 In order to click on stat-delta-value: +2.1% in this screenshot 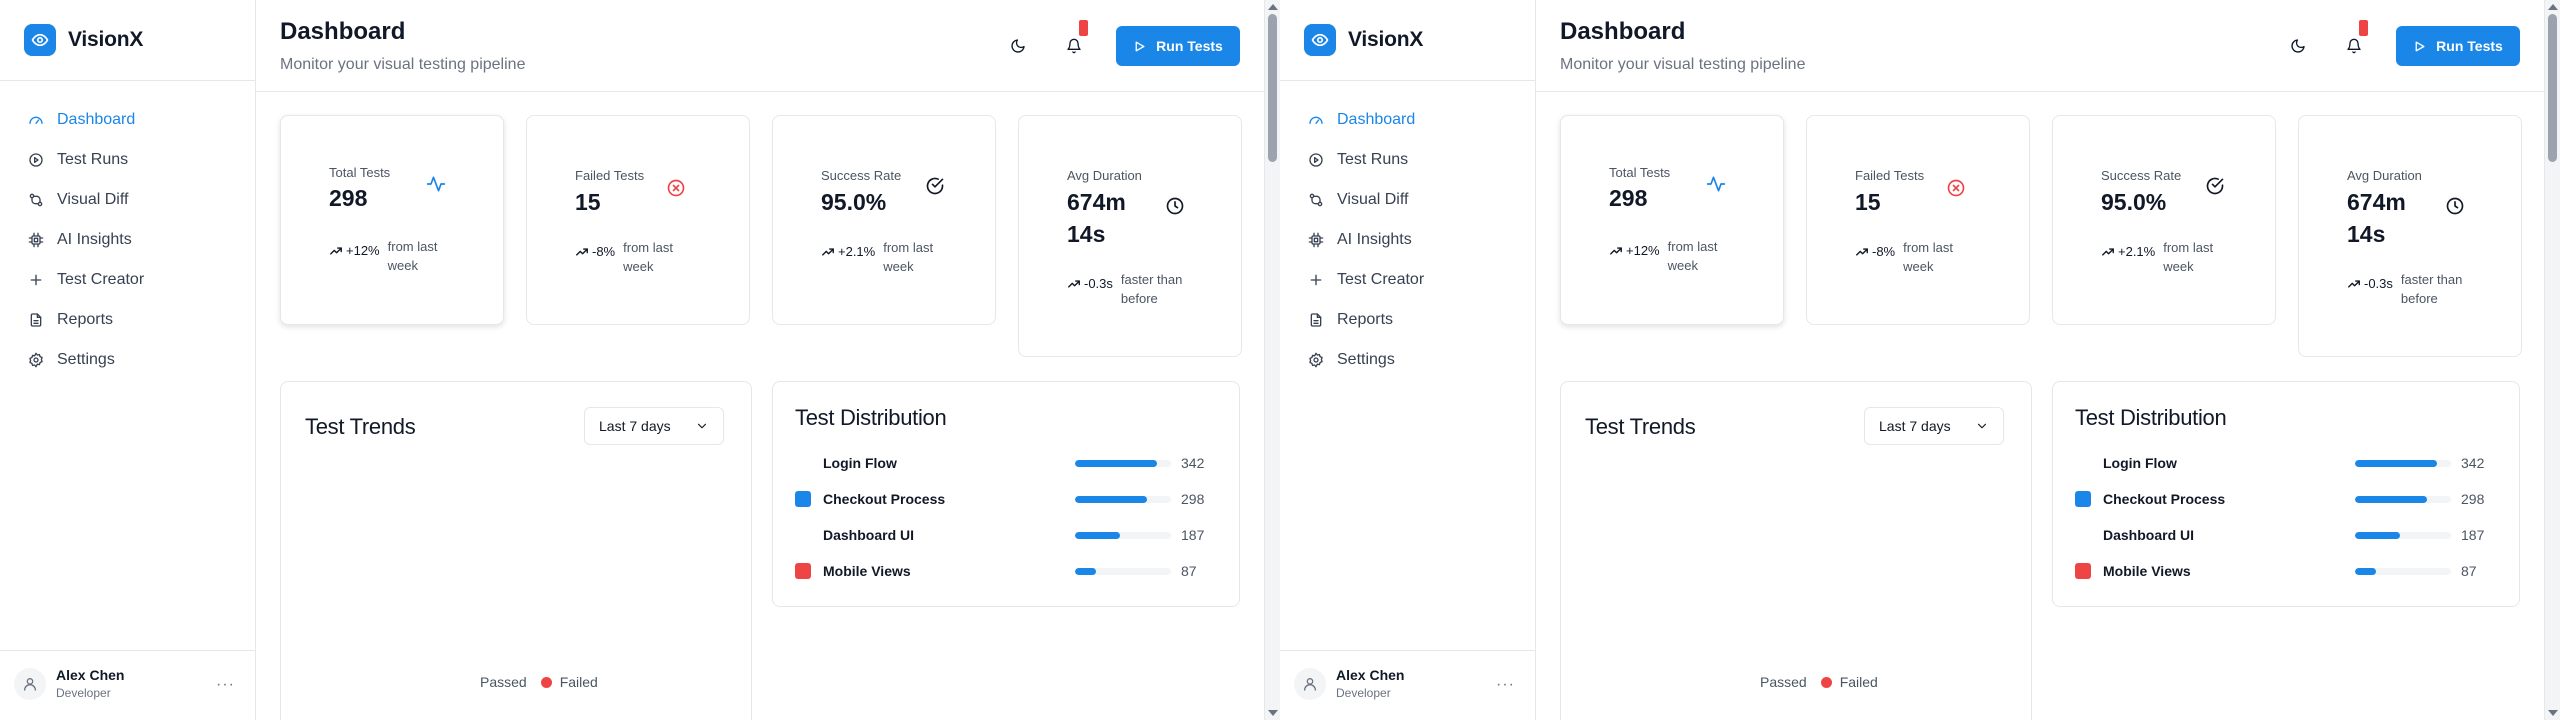, I will do `click(857, 251)`.